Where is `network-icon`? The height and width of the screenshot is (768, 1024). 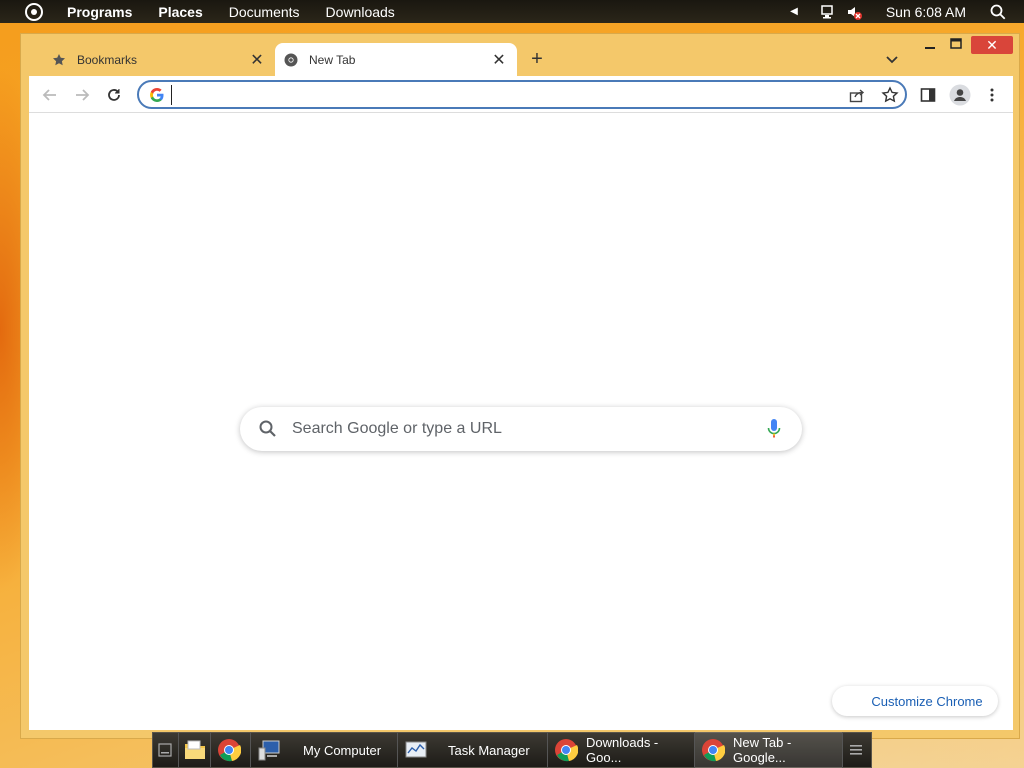 network-icon is located at coordinates (828, 12).